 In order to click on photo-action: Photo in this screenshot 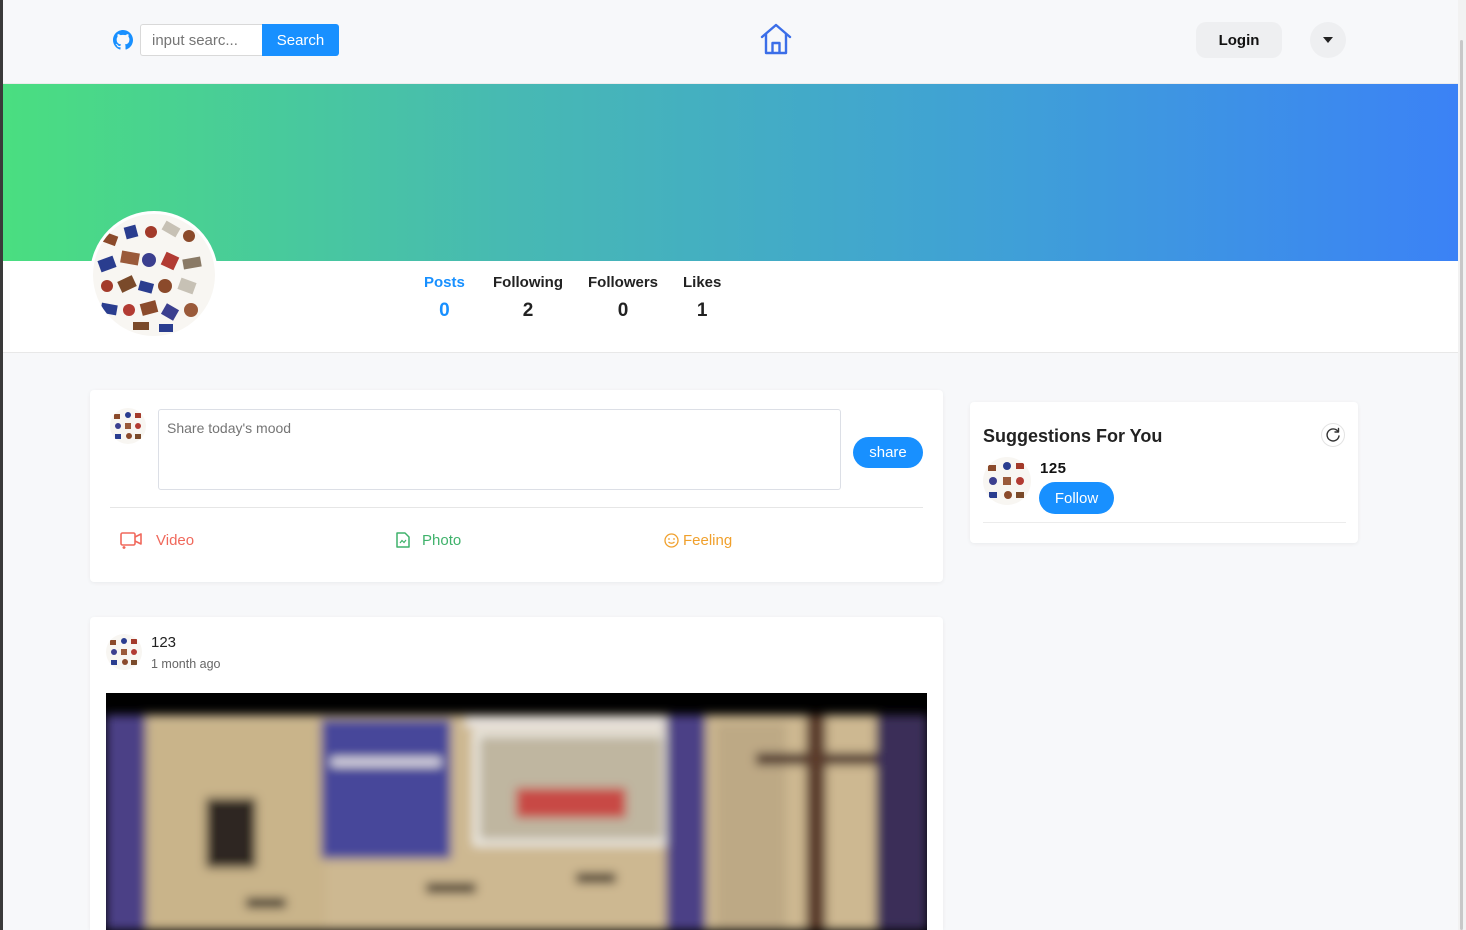, I will do `click(428, 540)`.